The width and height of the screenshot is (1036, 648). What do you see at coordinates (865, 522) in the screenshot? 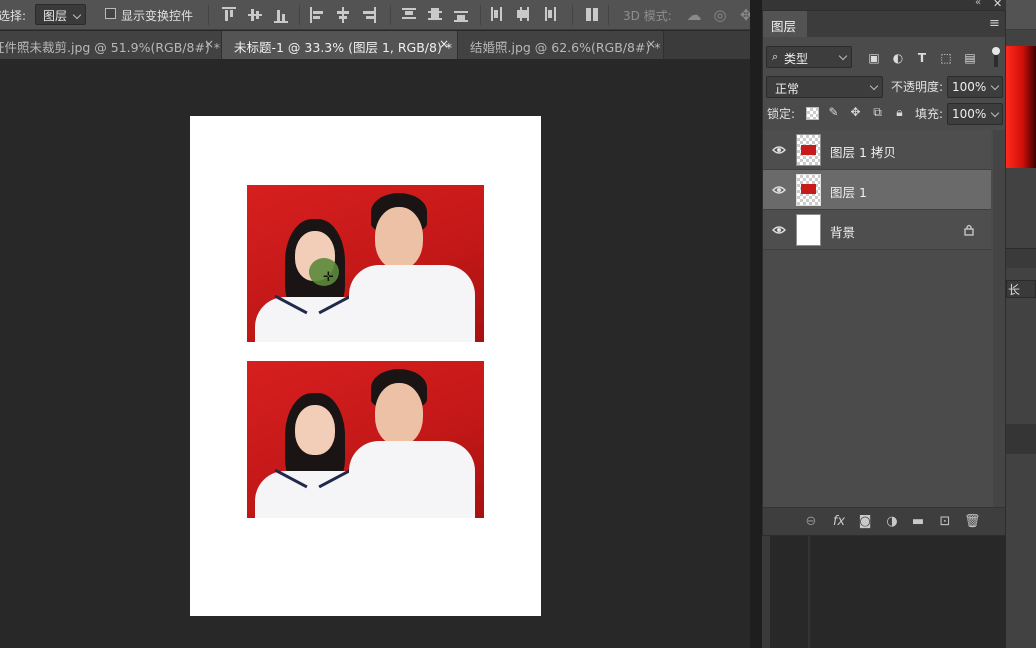
I see `mask-icon: ◙` at bounding box center [865, 522].